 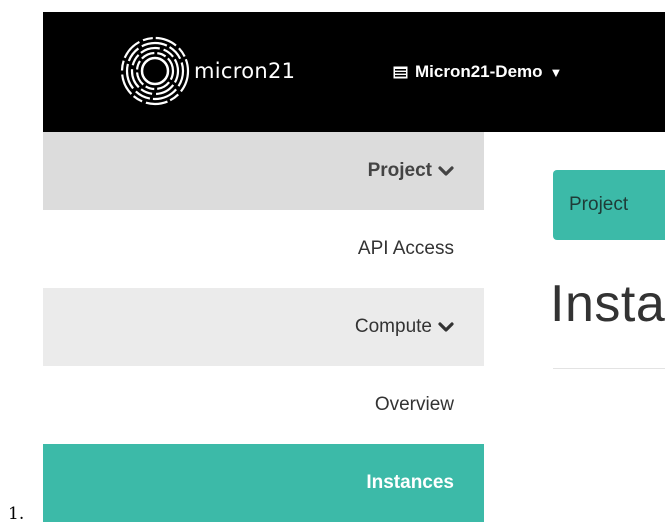 I want to click on server-icon, so click(x=400, y=72).